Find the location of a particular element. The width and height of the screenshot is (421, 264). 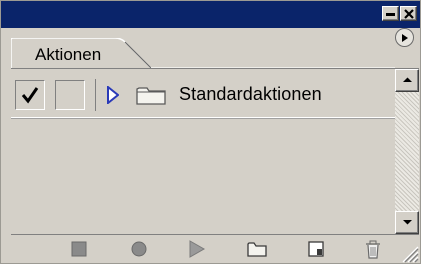

panel-titlebar is located at coordinates (210, 14).